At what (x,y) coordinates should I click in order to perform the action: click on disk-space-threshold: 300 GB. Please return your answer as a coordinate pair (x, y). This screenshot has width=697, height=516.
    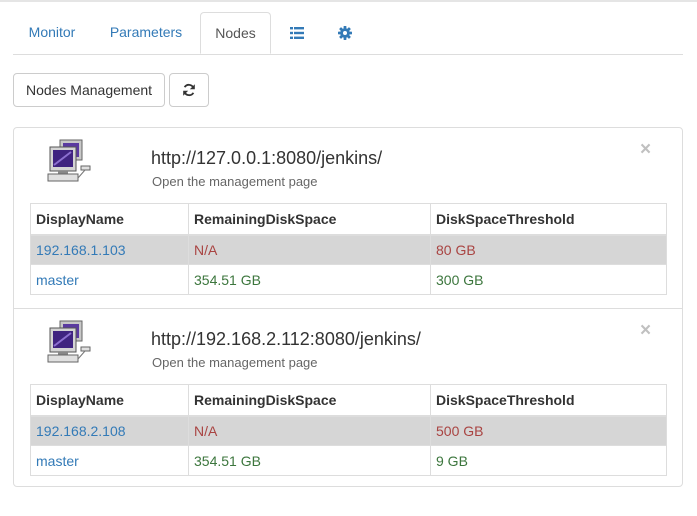
    Looking at the image, I should click on (548, 279).